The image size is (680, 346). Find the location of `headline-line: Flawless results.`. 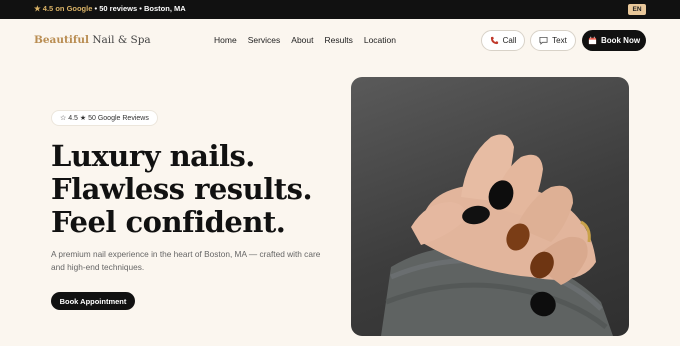

headline-line: Flawless results. is located at coordinates (182, 189).